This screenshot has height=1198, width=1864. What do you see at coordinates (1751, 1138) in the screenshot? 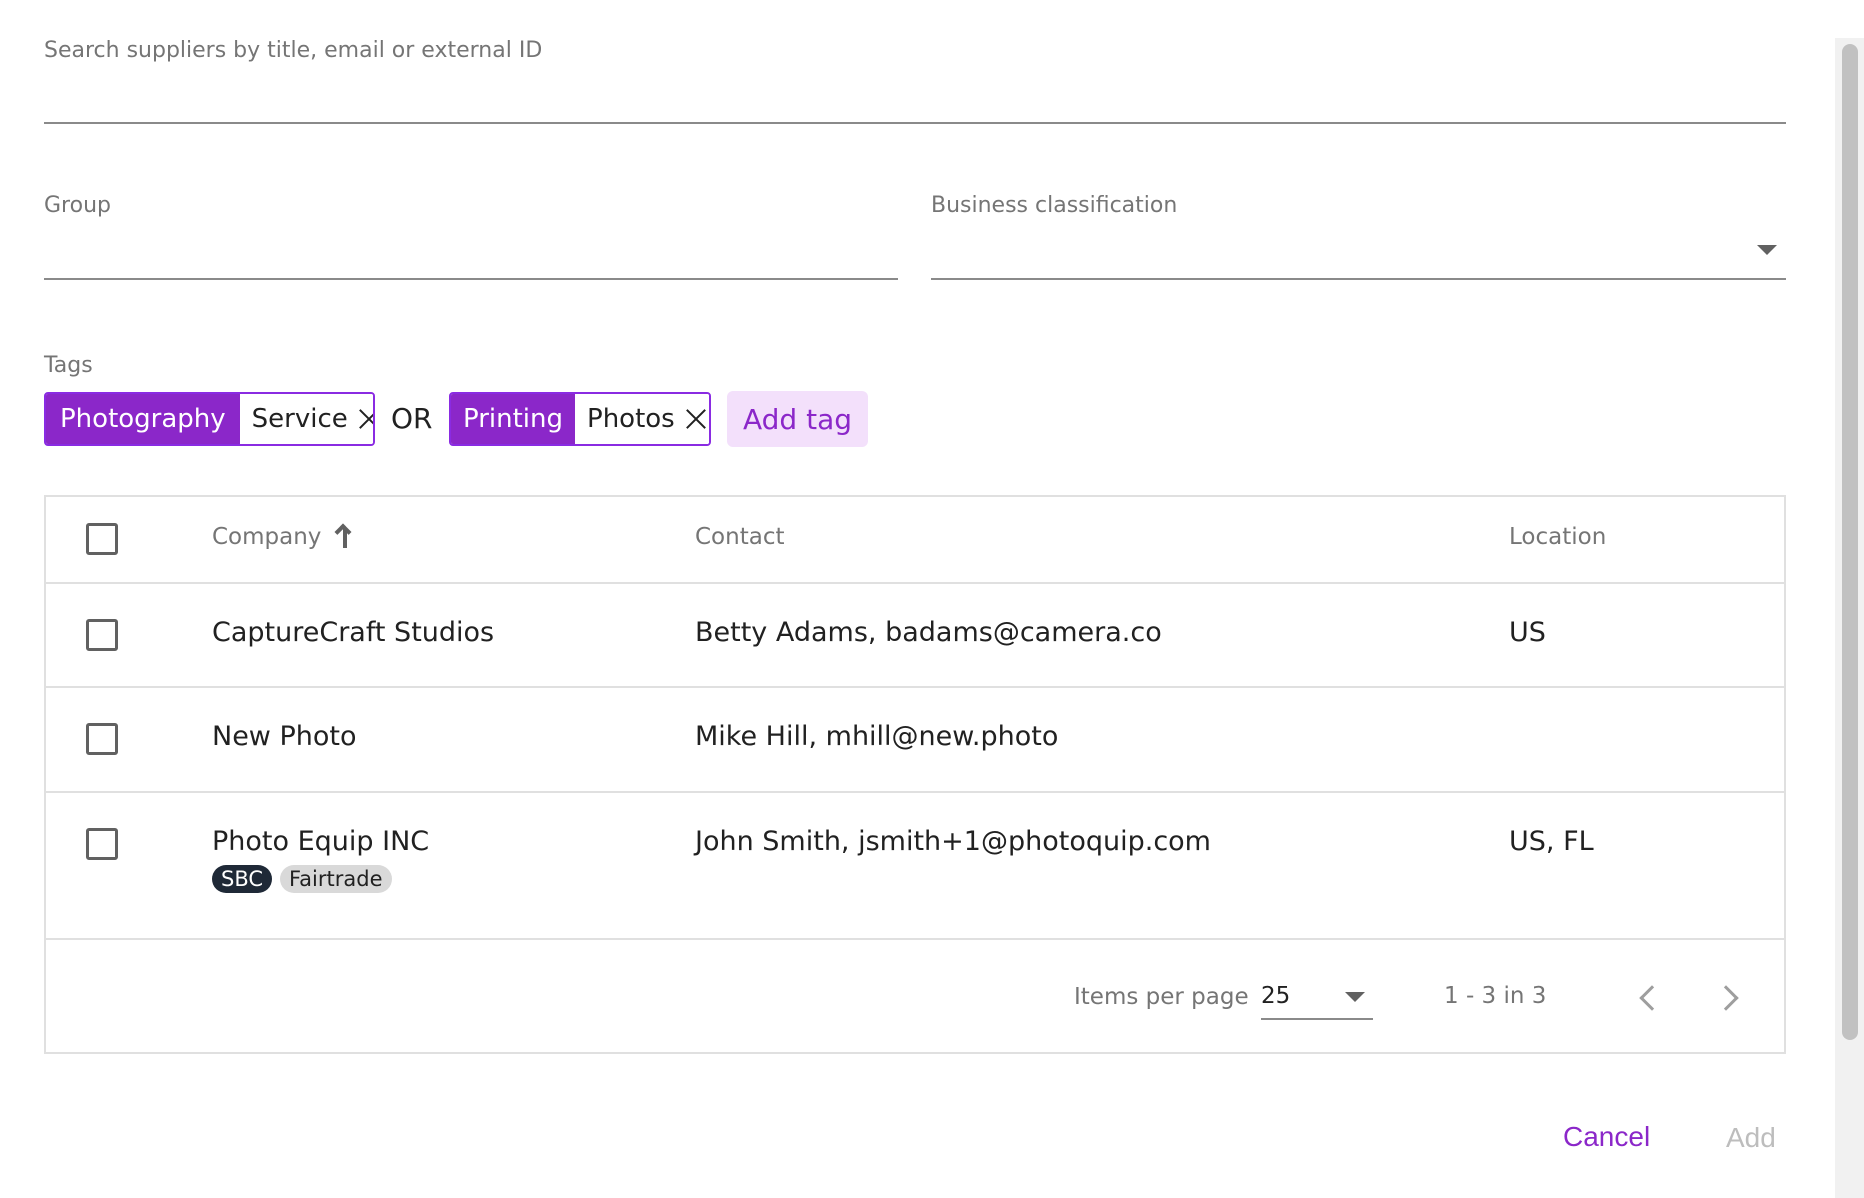
I see `add-button: Add` at bounding box center [1751, 1138].